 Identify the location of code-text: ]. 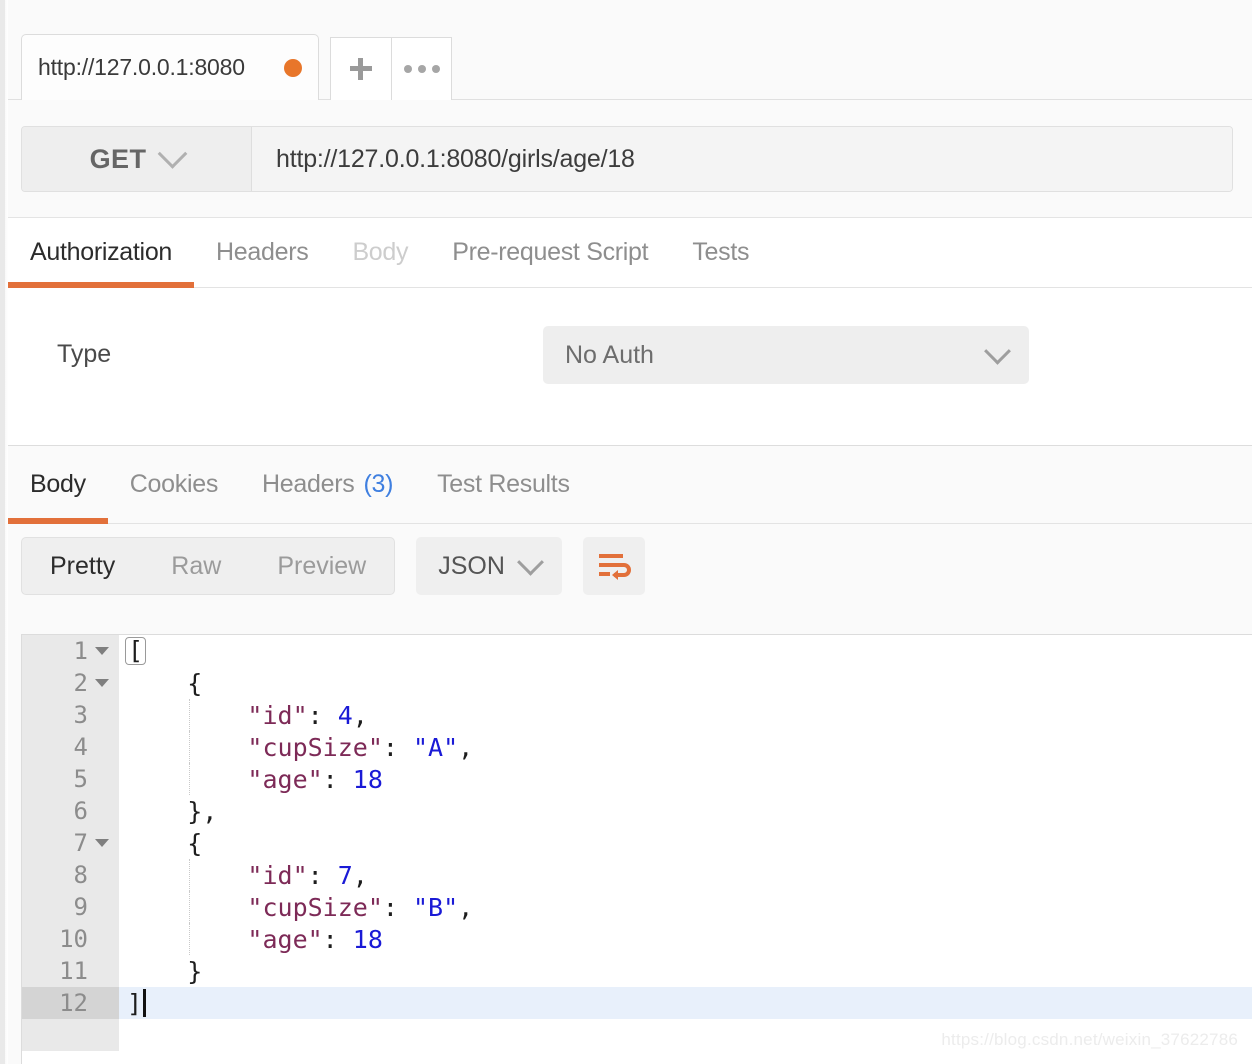
(685, 1003).